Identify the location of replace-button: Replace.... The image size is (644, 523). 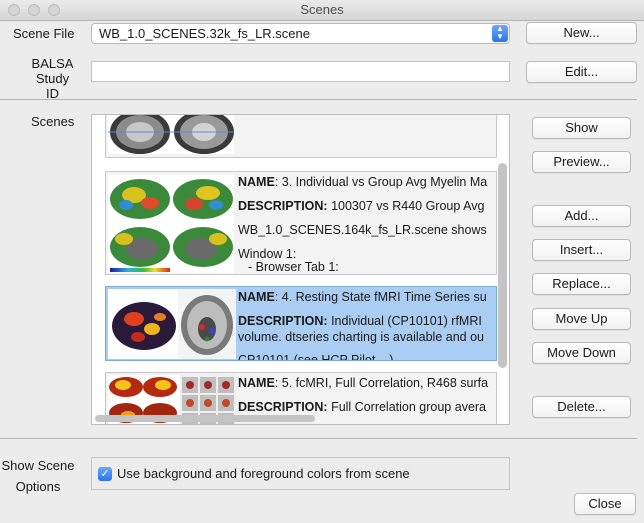
(581, 284).